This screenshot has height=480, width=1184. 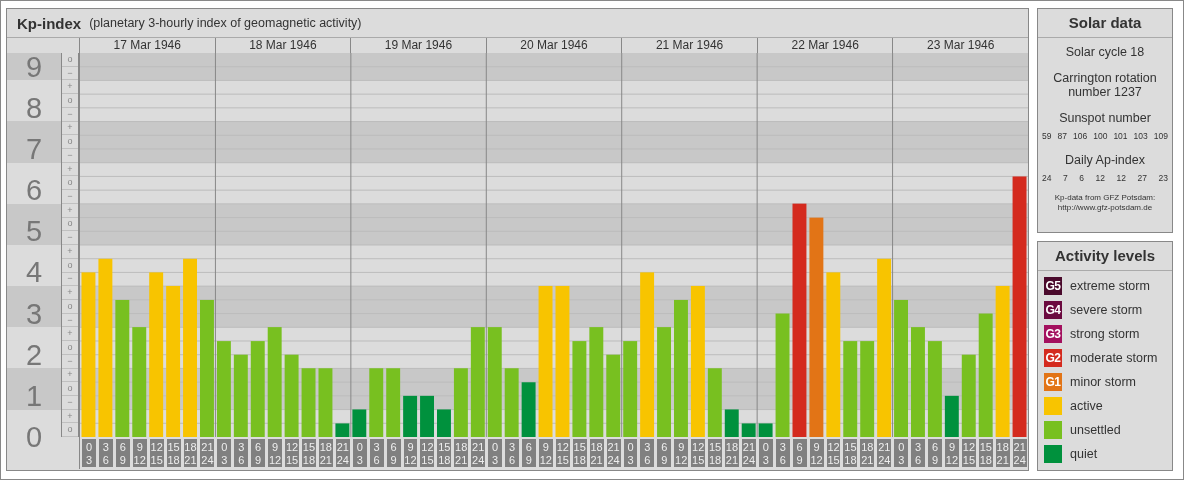 What do you see at coordinates (34, 148) in the screenshot?
I see `scale-number: 7` at bounding box center [34, 148].